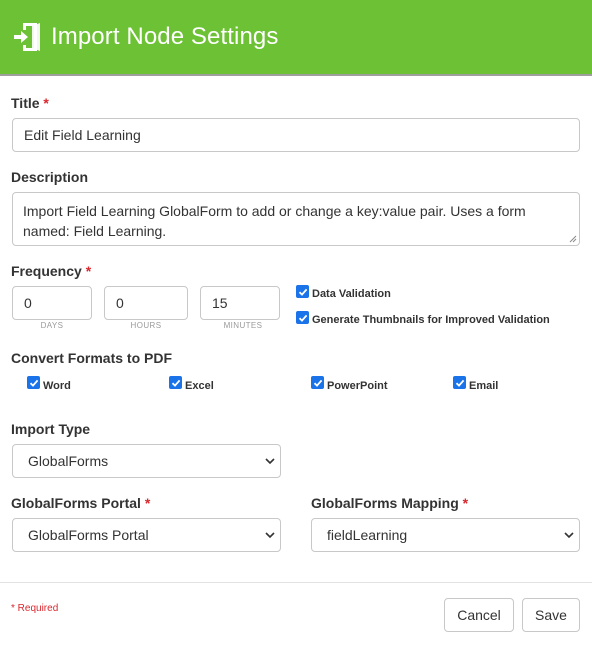 The image size is (592, 646). What do you see at coordinates (28, 303) in the screenshot?
I see `days-value: 0` at bounding box center [28, 303].